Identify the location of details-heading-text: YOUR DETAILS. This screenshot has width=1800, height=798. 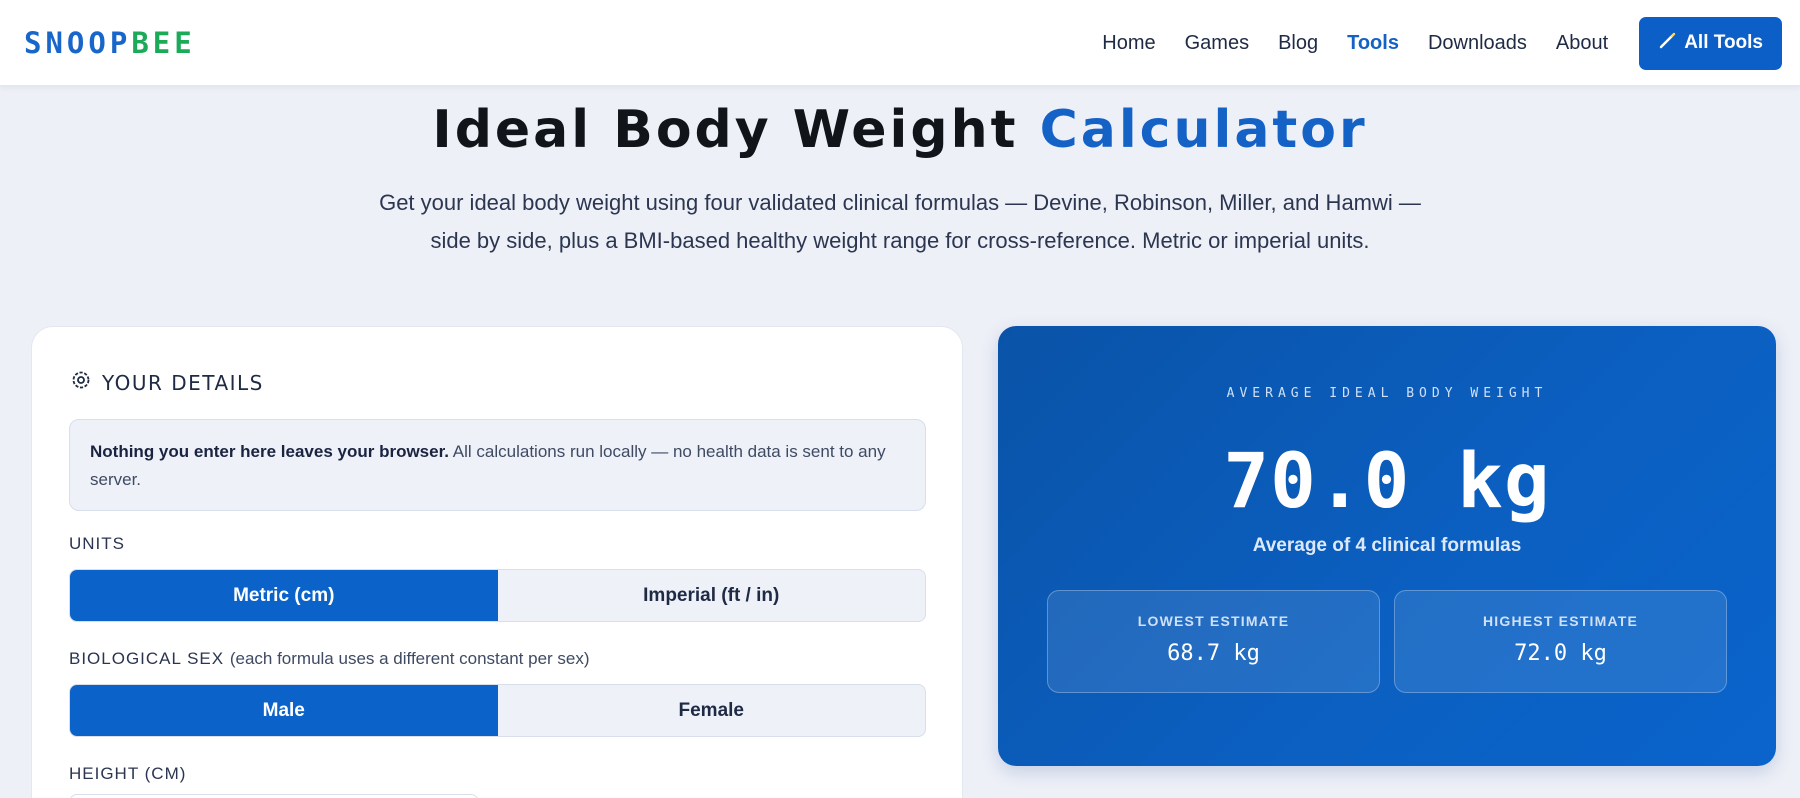
(183, 382).